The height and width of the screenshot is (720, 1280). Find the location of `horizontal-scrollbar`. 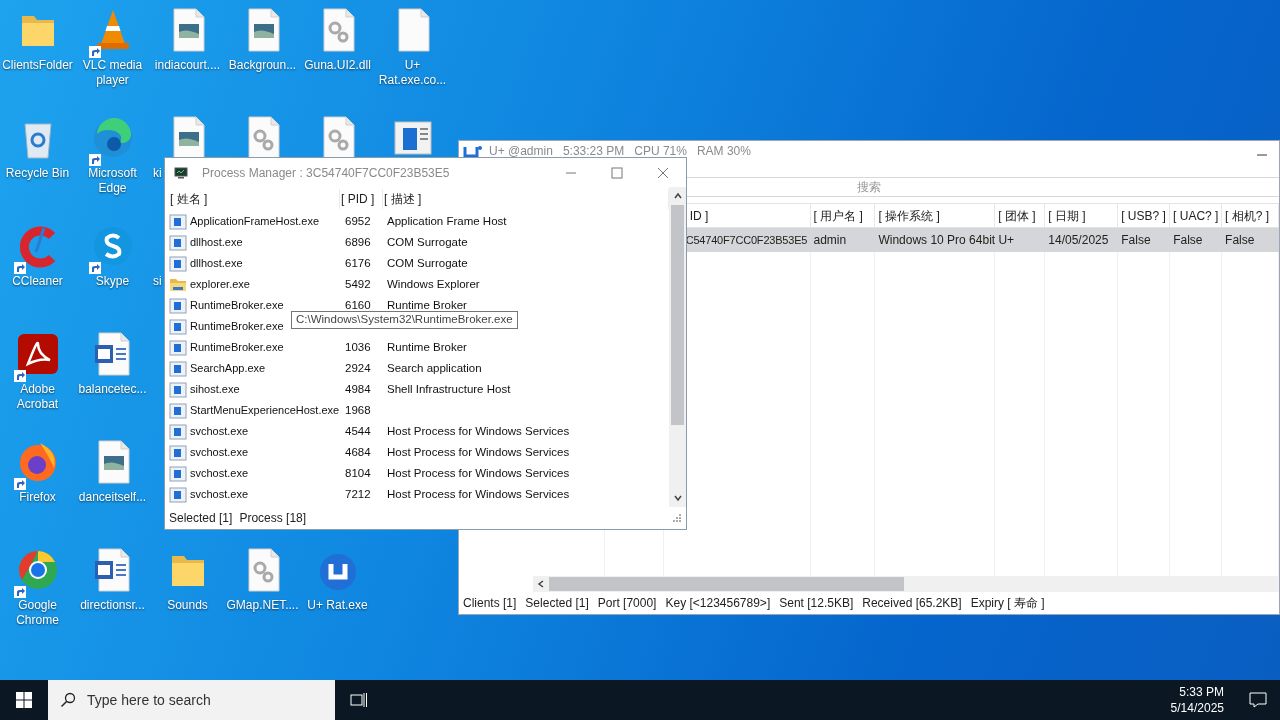

horizontal-scrollbar is located at coordinates (906, 584).